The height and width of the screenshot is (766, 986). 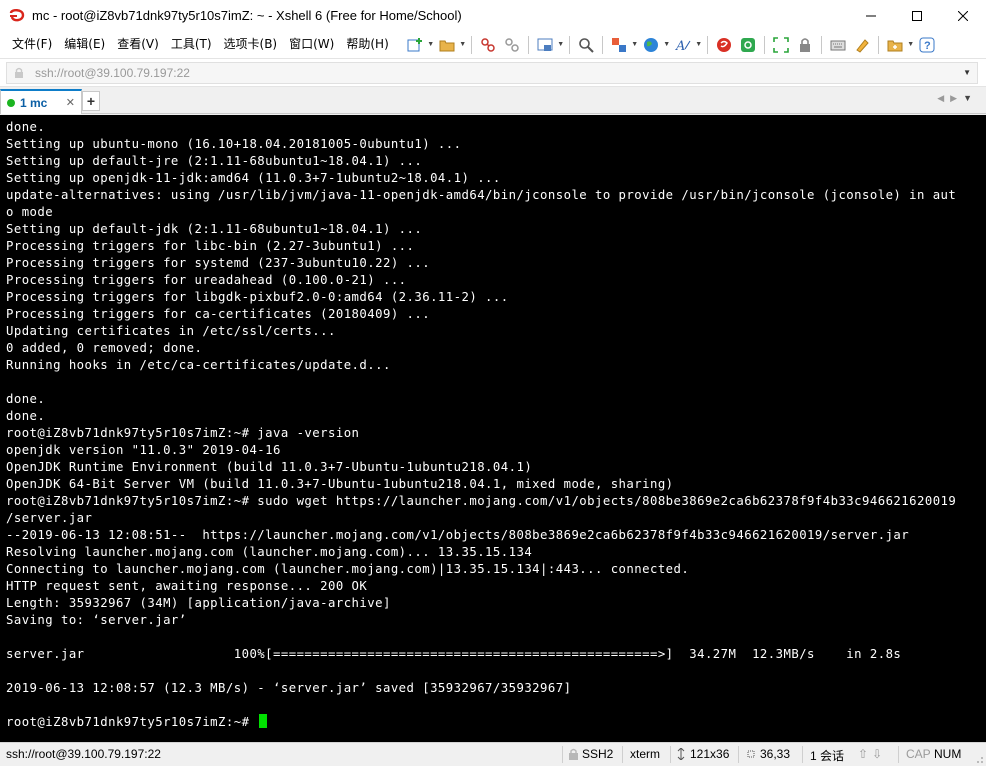 What do you see at coordinates (91, 101) in the screenshot?
I see `new-tab-button: +` at bounding box center [91, 101].